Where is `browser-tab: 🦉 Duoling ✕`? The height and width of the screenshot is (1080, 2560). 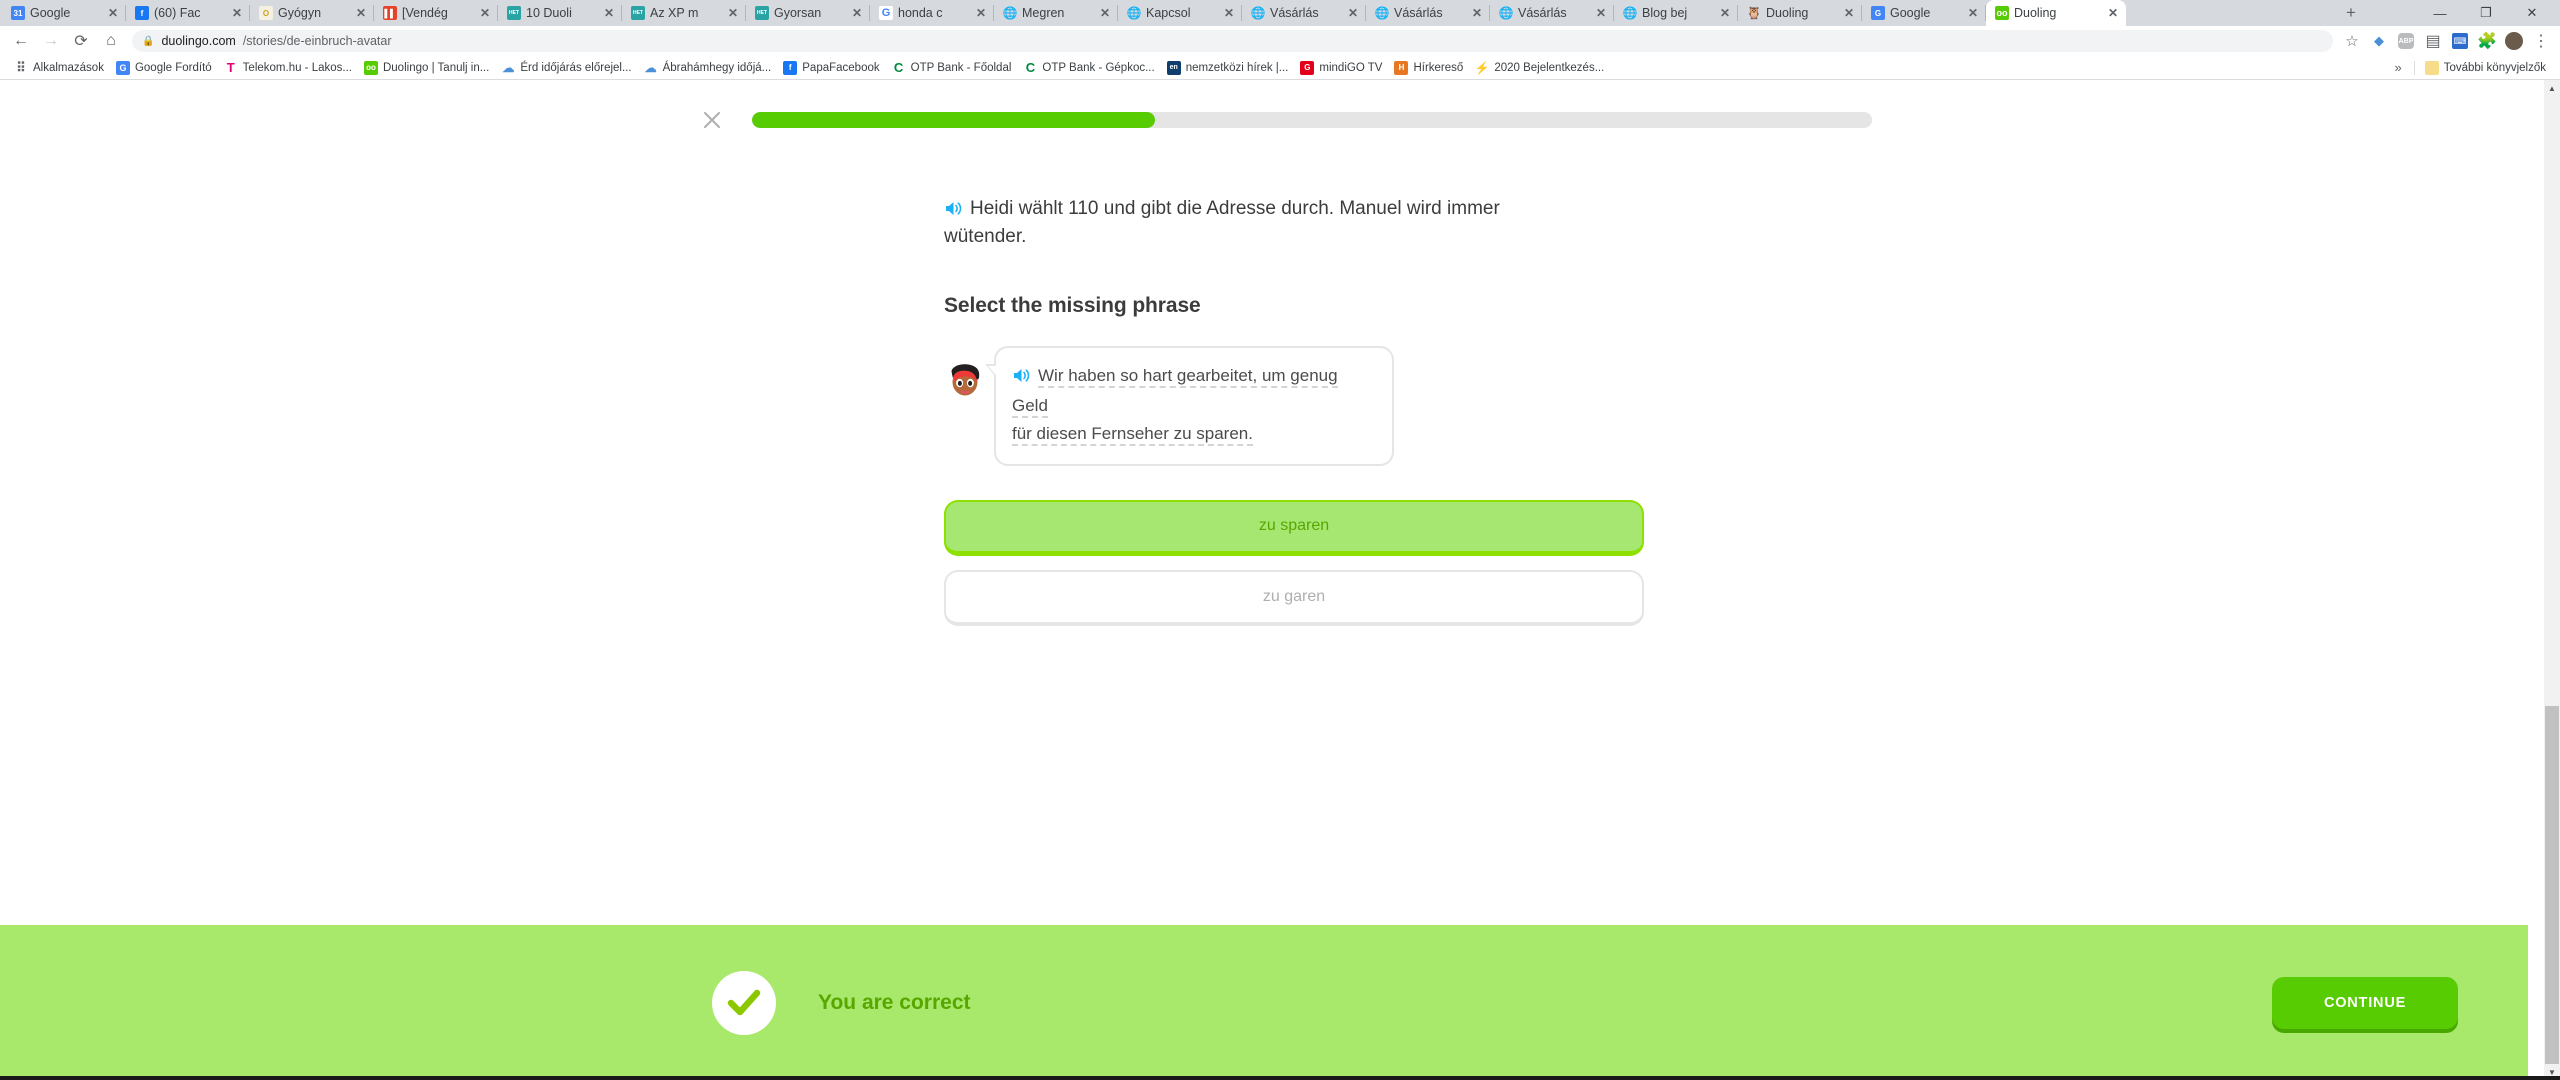
browser-tab: 🦉 Duoling ✕ is located at coordinates (1800, 13).